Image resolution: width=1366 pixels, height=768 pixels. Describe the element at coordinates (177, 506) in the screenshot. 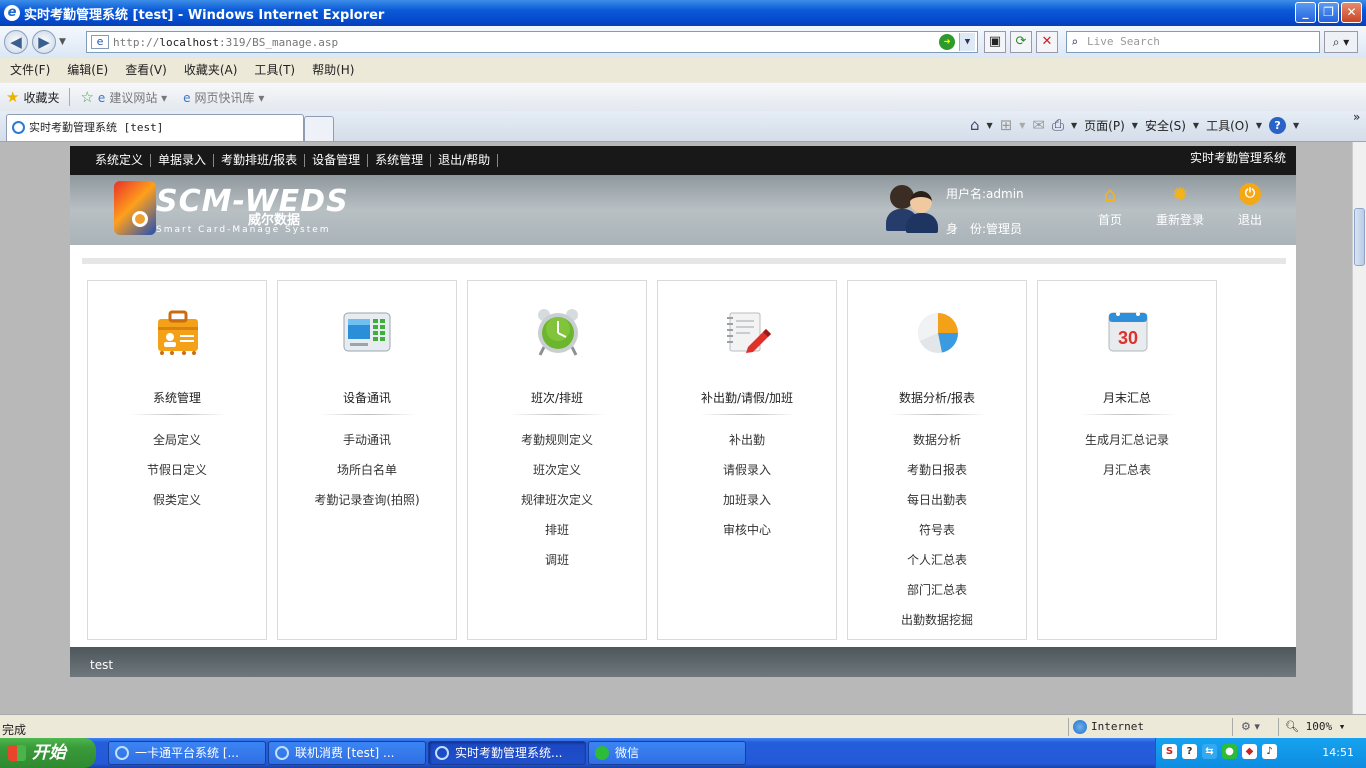

I see `link-leave-type-definition: 假类定义` at that location.